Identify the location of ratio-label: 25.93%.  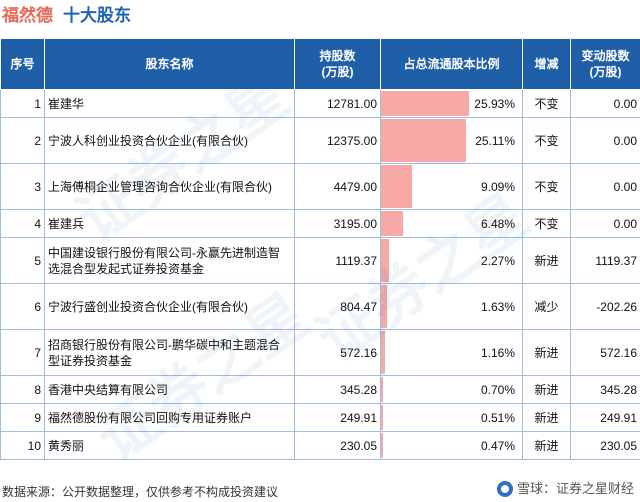
(494, 103).